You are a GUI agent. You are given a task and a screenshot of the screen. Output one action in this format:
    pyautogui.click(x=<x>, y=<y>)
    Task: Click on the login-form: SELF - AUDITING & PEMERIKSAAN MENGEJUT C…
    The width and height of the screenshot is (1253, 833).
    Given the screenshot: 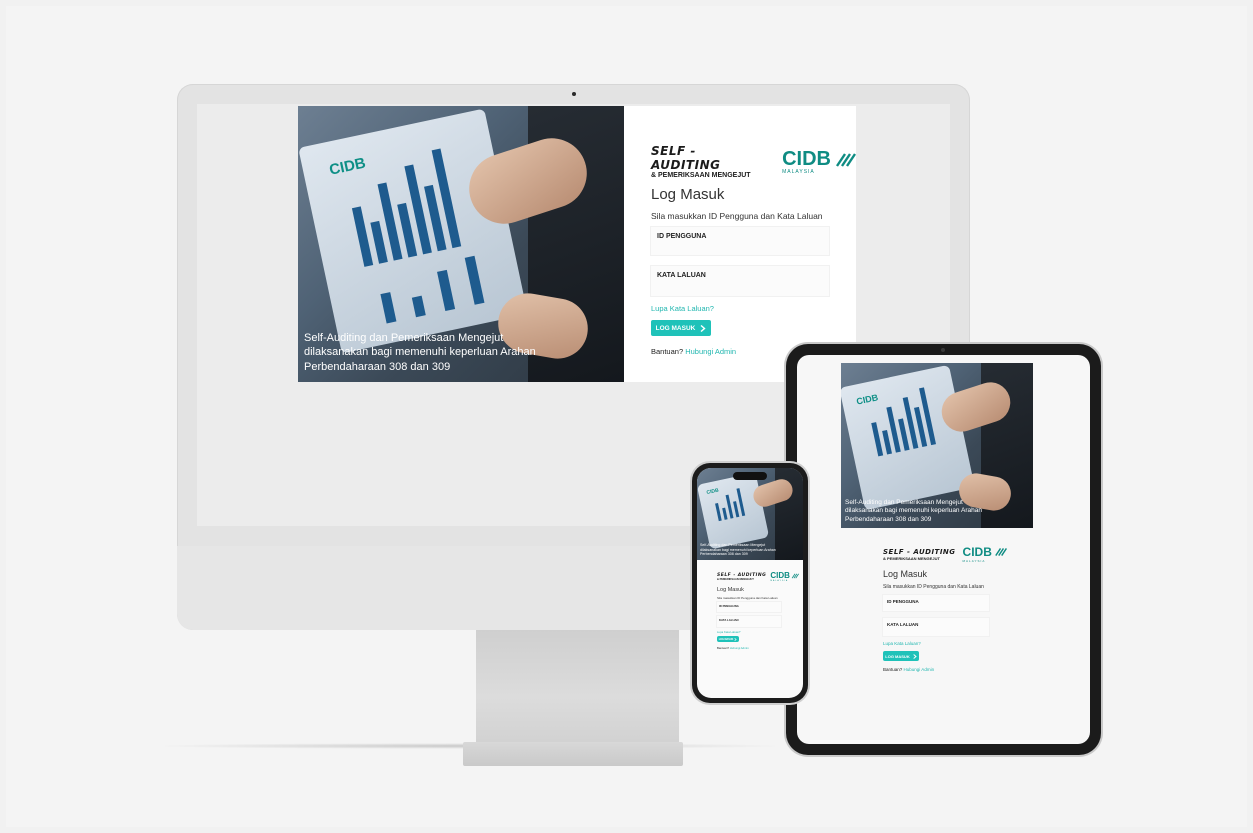 What is the action you would take?
    pyautogui.click(x=740, y=244)
    